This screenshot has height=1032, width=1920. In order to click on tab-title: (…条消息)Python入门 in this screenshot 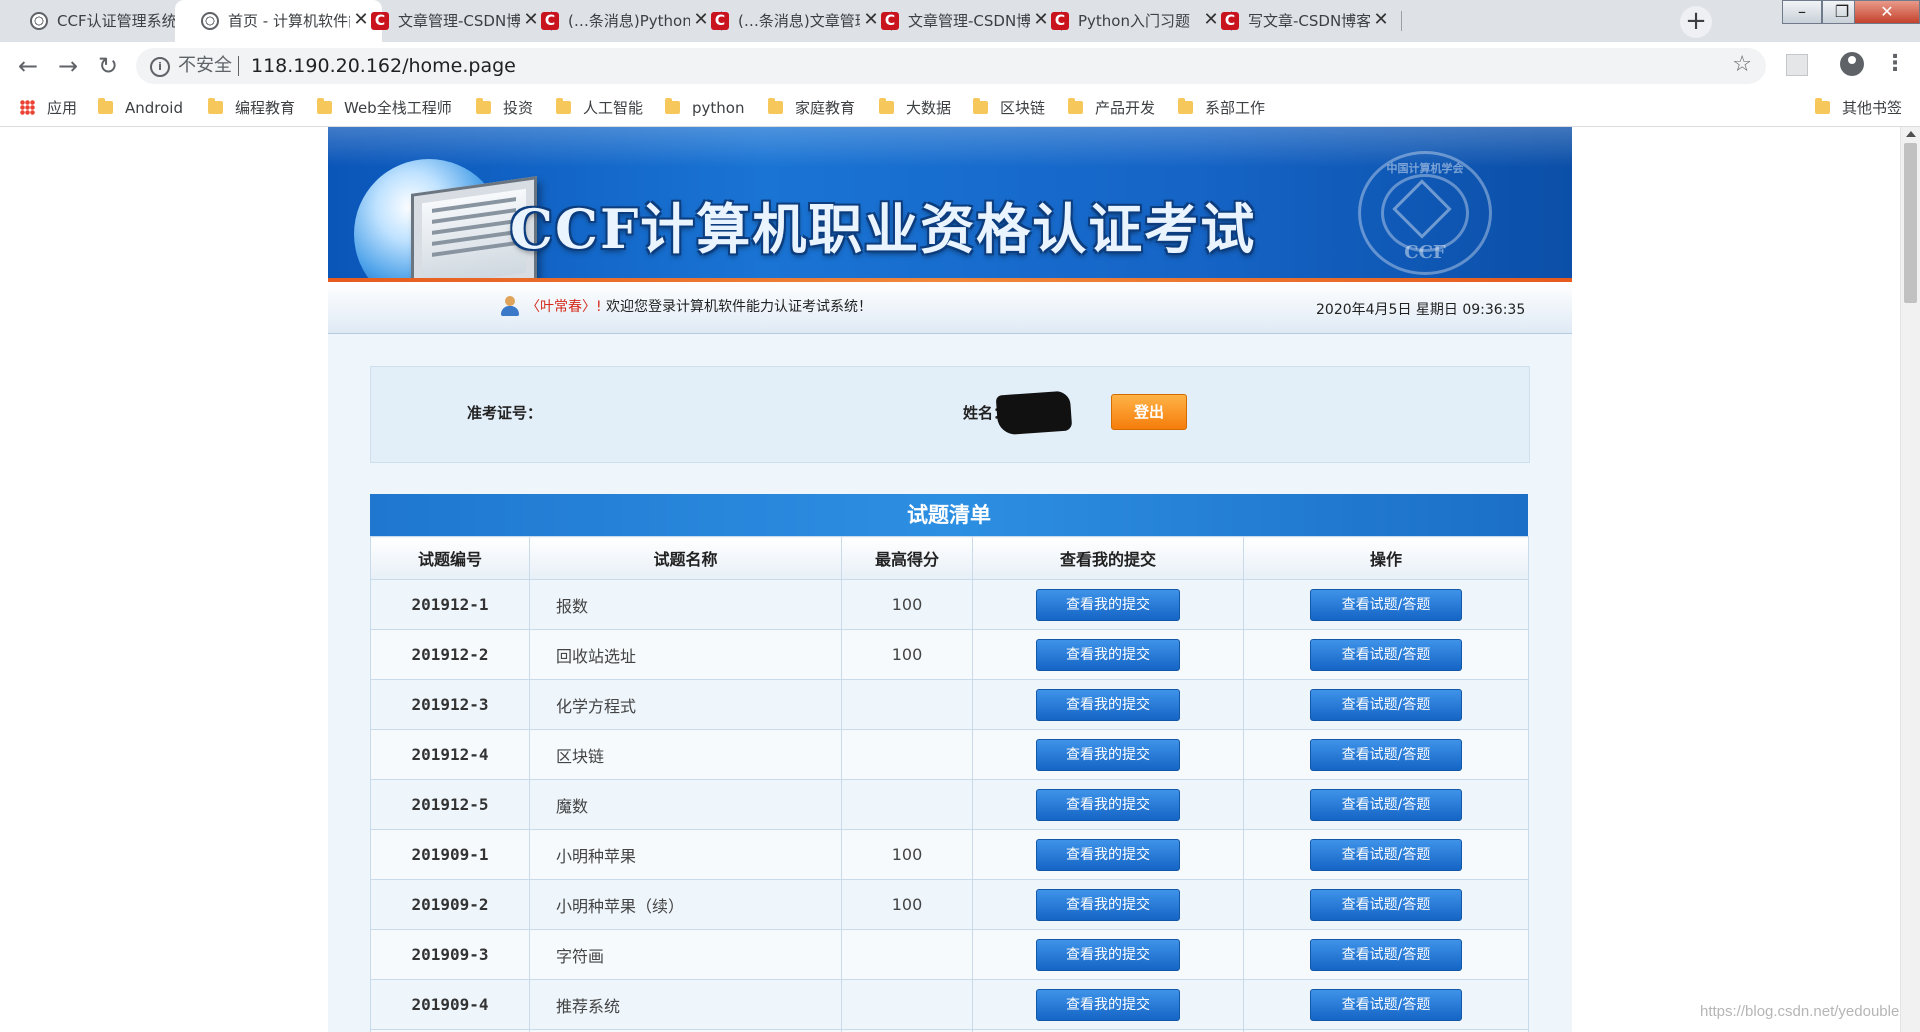, I will do `click(629, 21)`.